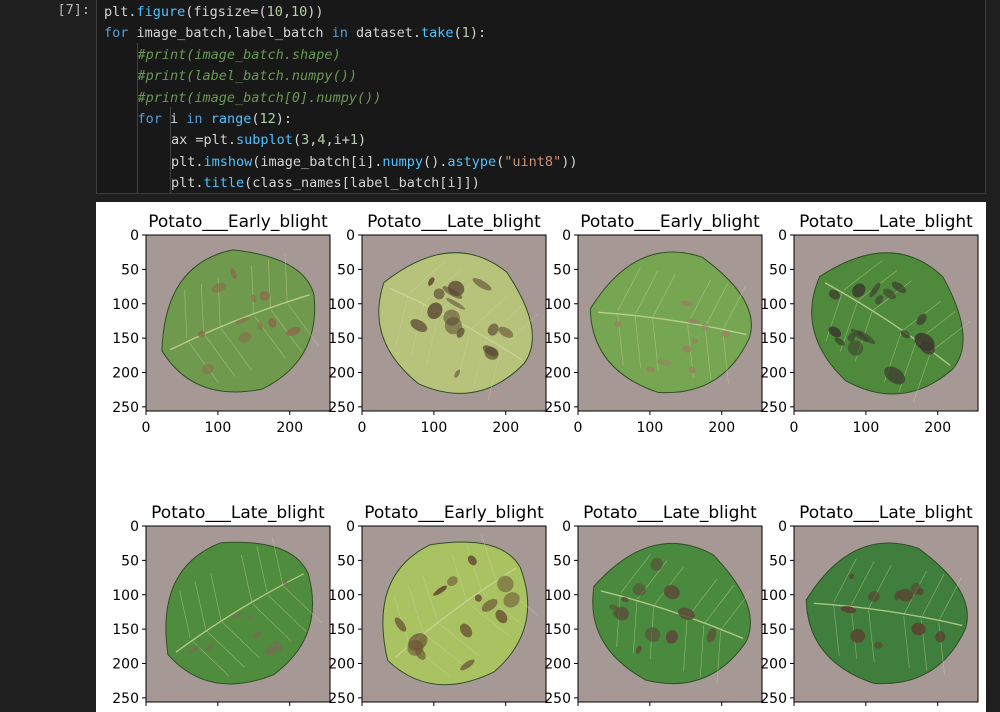 The height and width of the screenshot is (712, 1000). What do you see at coordinates (247, 76) in the screenshot?
I see `code-line: #print(label_batch.numpy())` at bounding box center [247, 76].